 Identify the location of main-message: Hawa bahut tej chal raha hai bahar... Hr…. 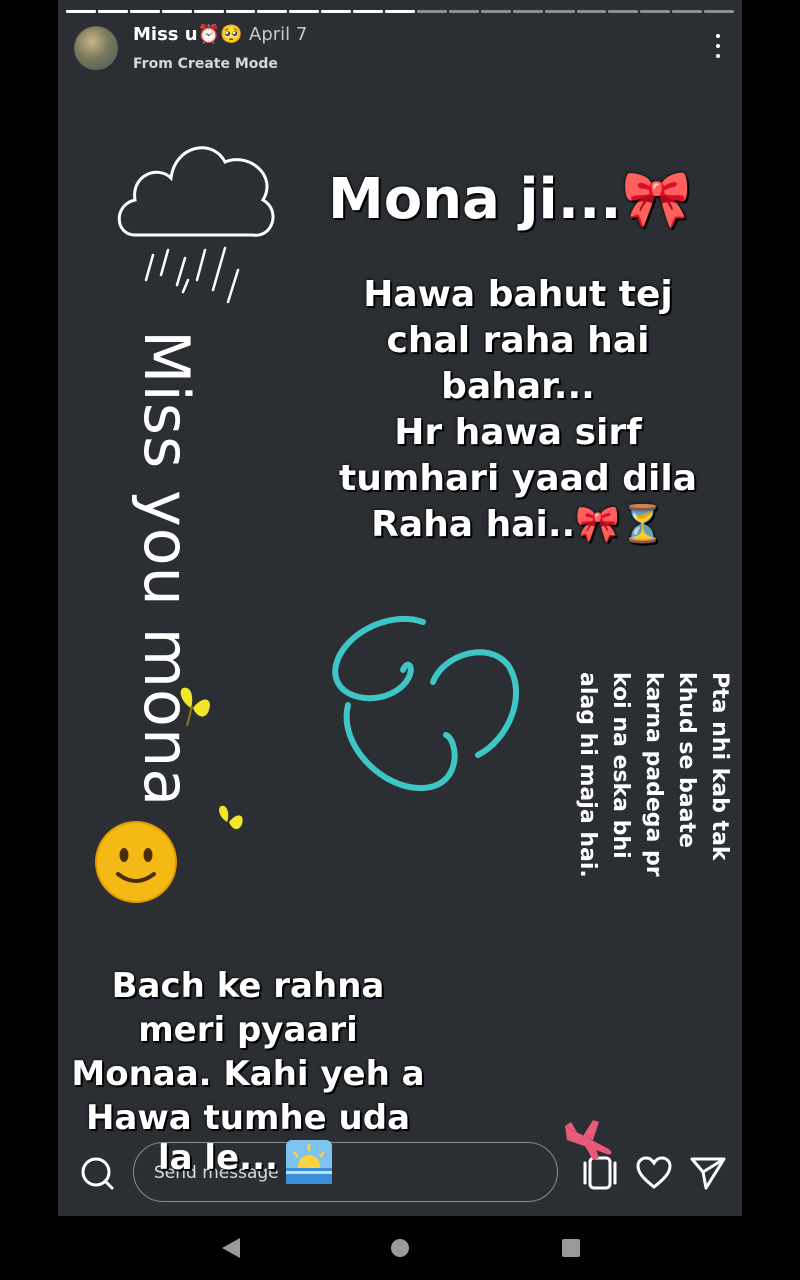
(518, 410).